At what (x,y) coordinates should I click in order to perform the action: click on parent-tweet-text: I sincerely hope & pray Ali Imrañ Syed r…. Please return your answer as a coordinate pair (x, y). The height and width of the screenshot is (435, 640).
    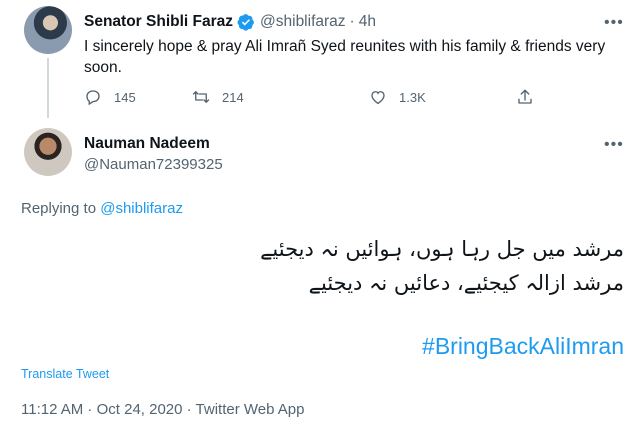
    Looking at the image, I should click on (345, 57).